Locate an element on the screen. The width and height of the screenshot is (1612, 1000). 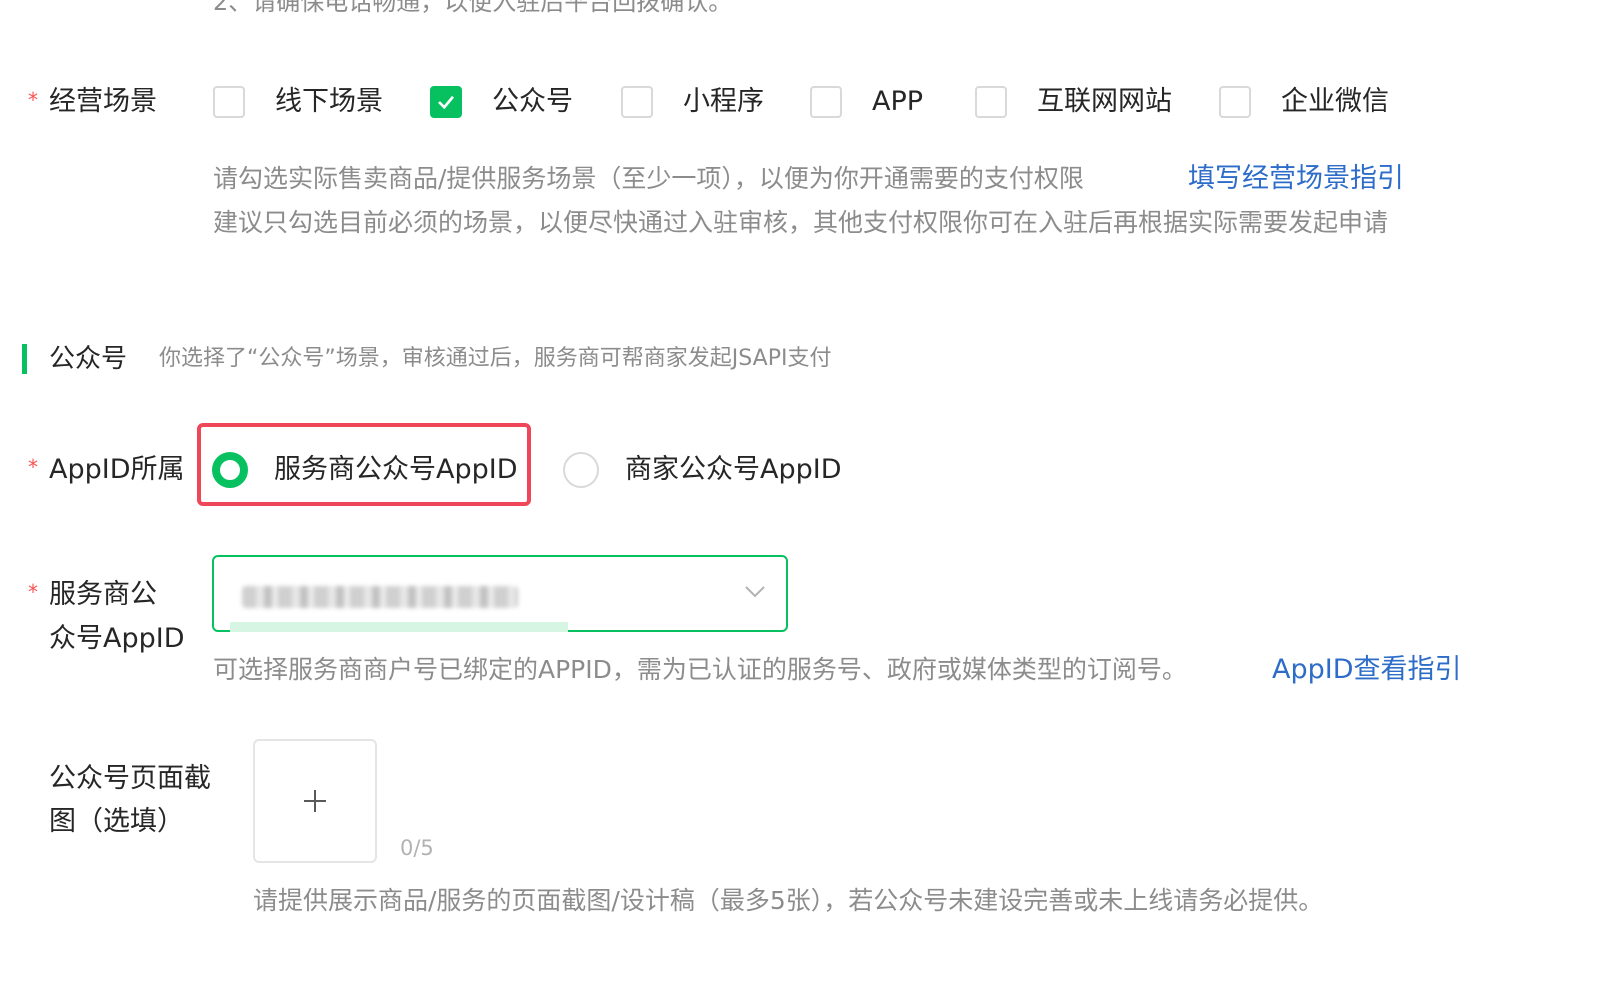
radio-provider-appid-label: 服务商公众号AppID is located at coordinates (396, 469).